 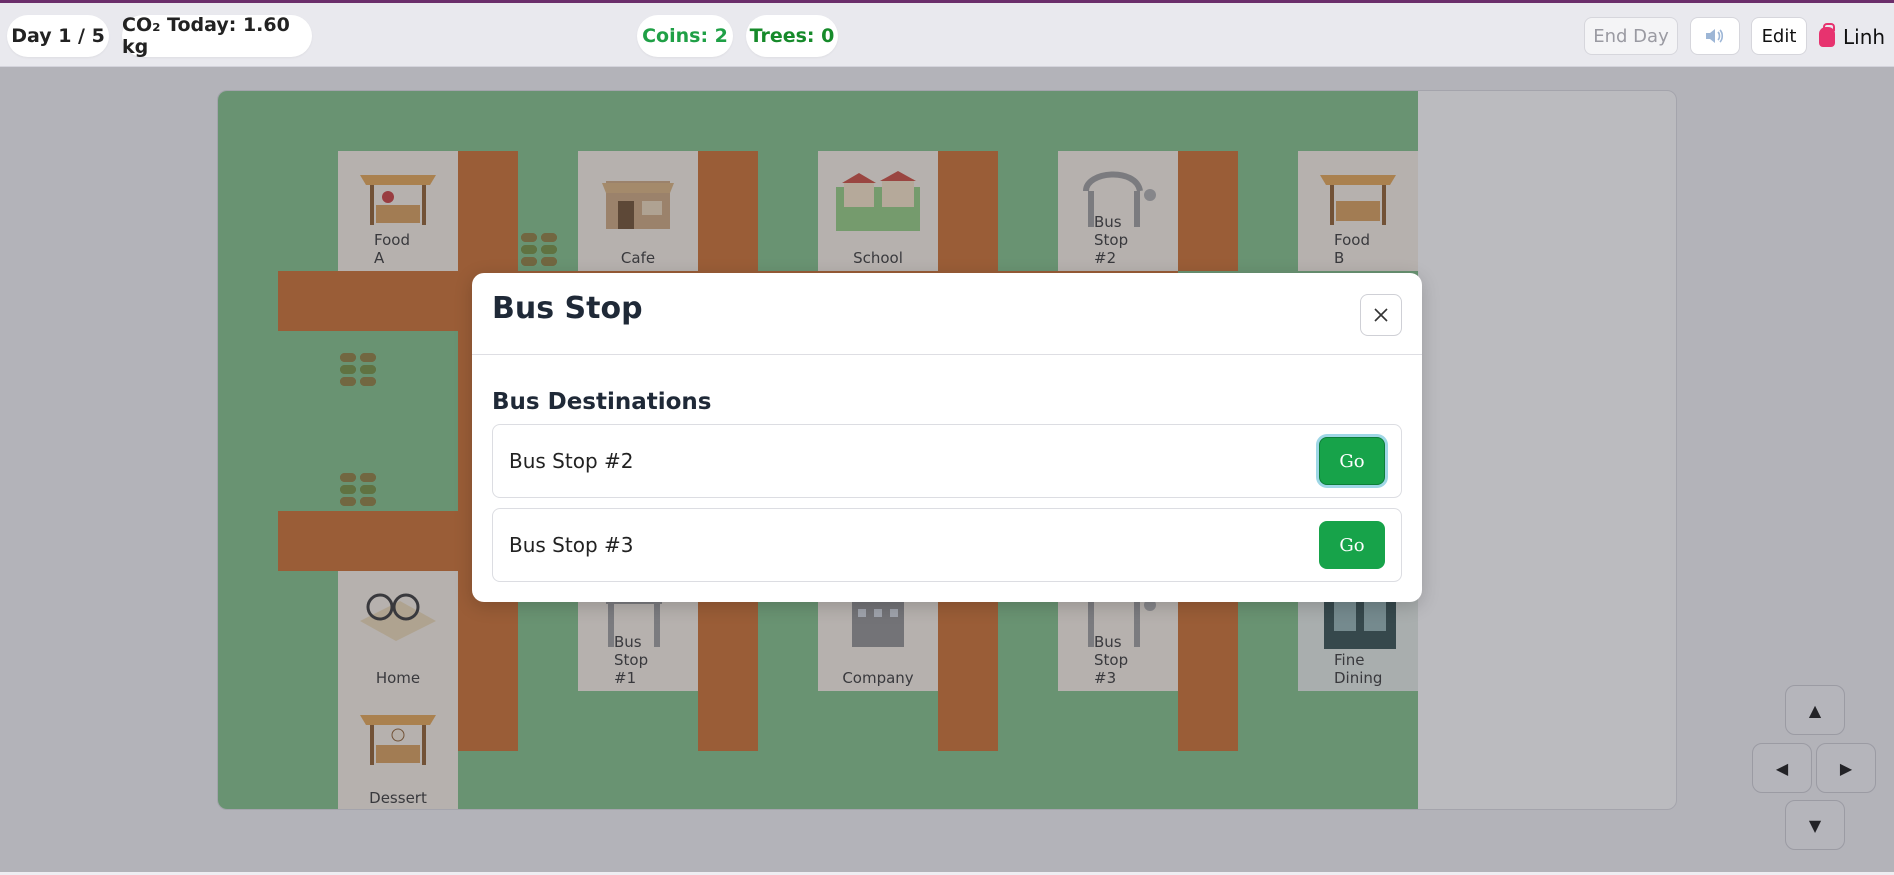 I want to click on co2-counter: CO₂ Today: 1.60 kg, so click(x=217, y=36).